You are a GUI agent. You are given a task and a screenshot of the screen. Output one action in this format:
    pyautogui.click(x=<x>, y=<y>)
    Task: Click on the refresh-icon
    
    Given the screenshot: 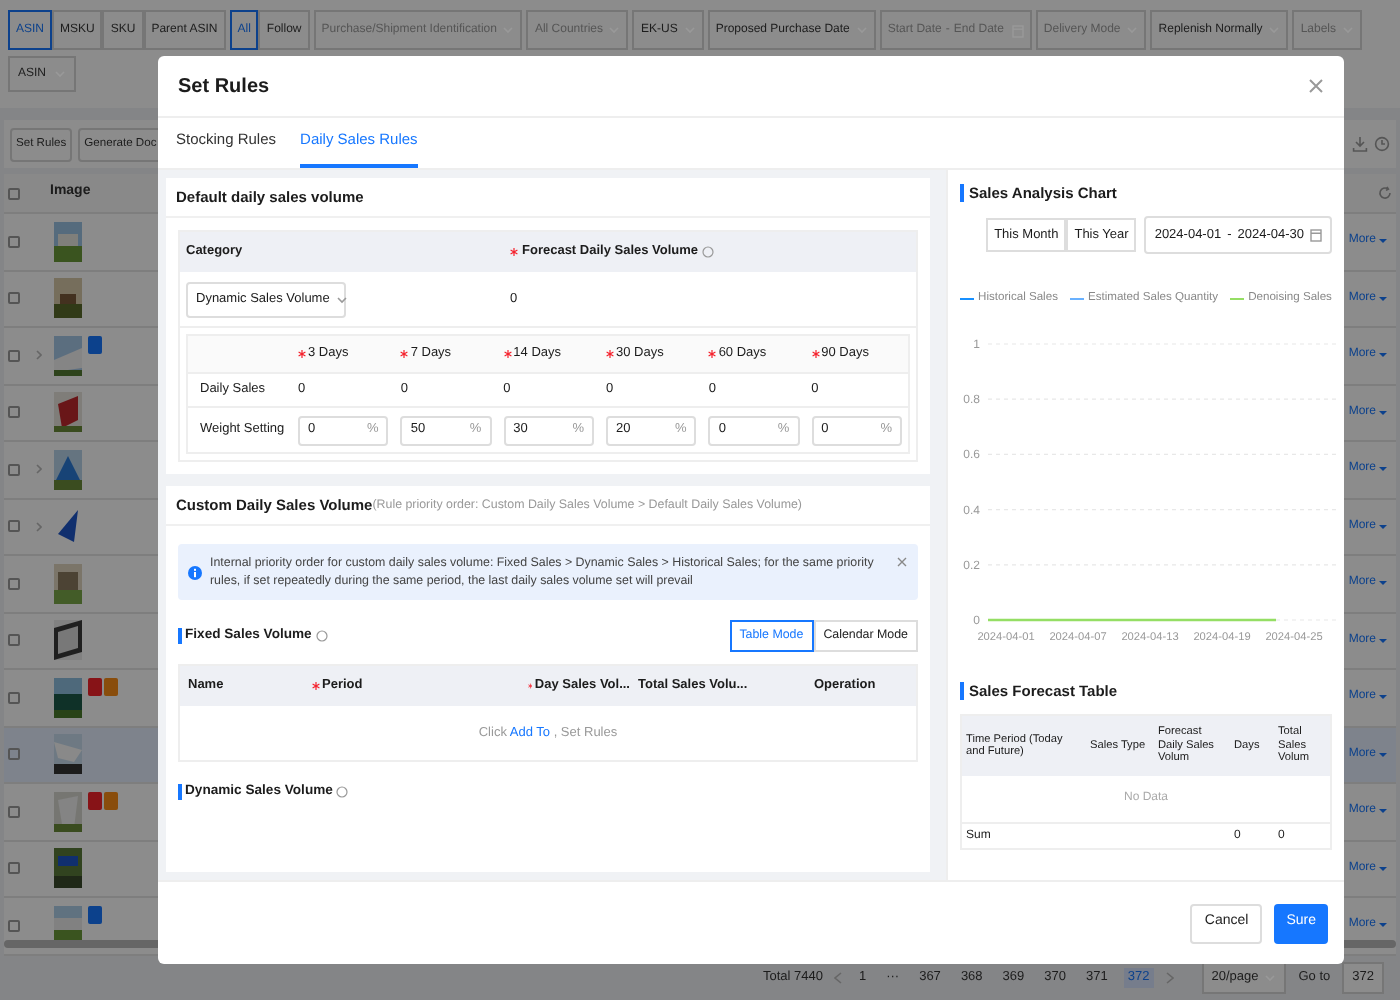 What is the action you would take?
    pyautogui.click(x=1385, y=193)
    